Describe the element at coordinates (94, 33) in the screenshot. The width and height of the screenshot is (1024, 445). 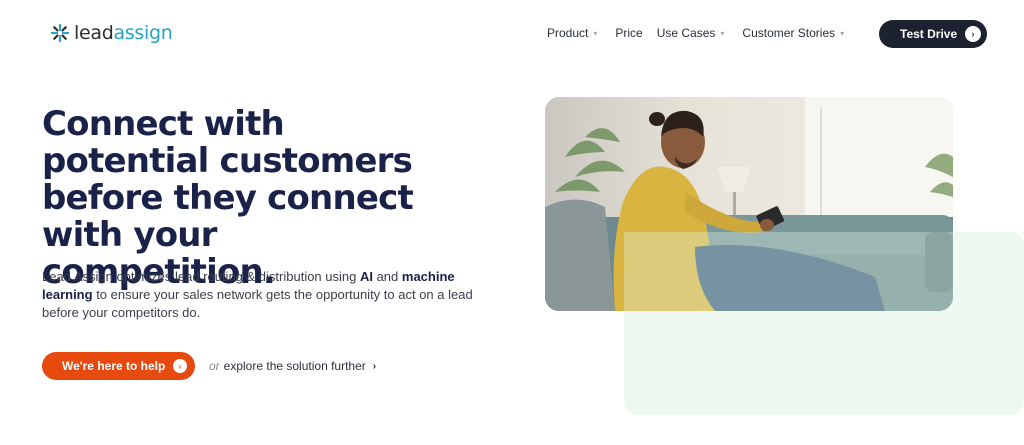
I see `logo-wordmark-lead: lead` at that location.